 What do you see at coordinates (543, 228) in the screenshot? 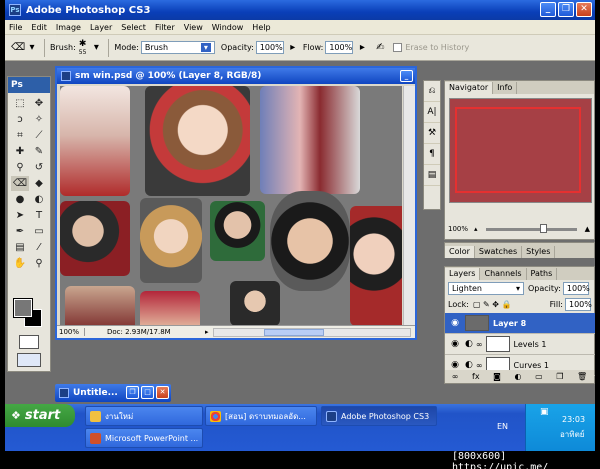
I see `zoom-slider-knob` at bounding box center [543, 228].